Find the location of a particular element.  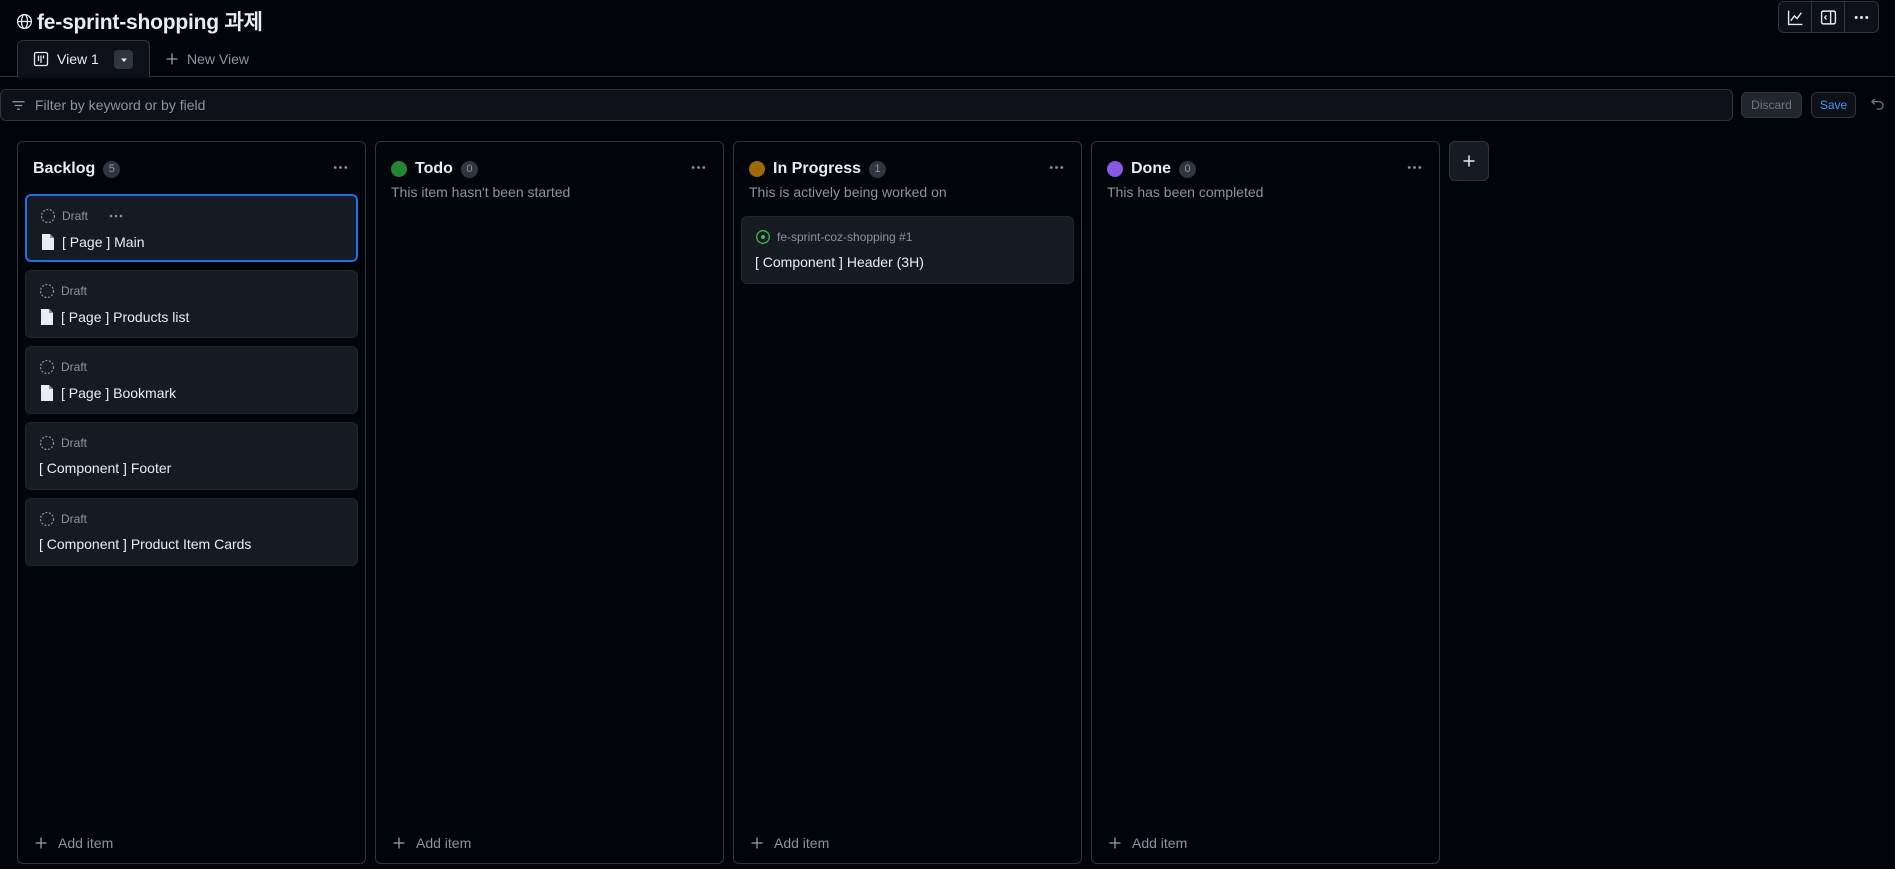

column-name: Done is located at coordinates (1151, 168).